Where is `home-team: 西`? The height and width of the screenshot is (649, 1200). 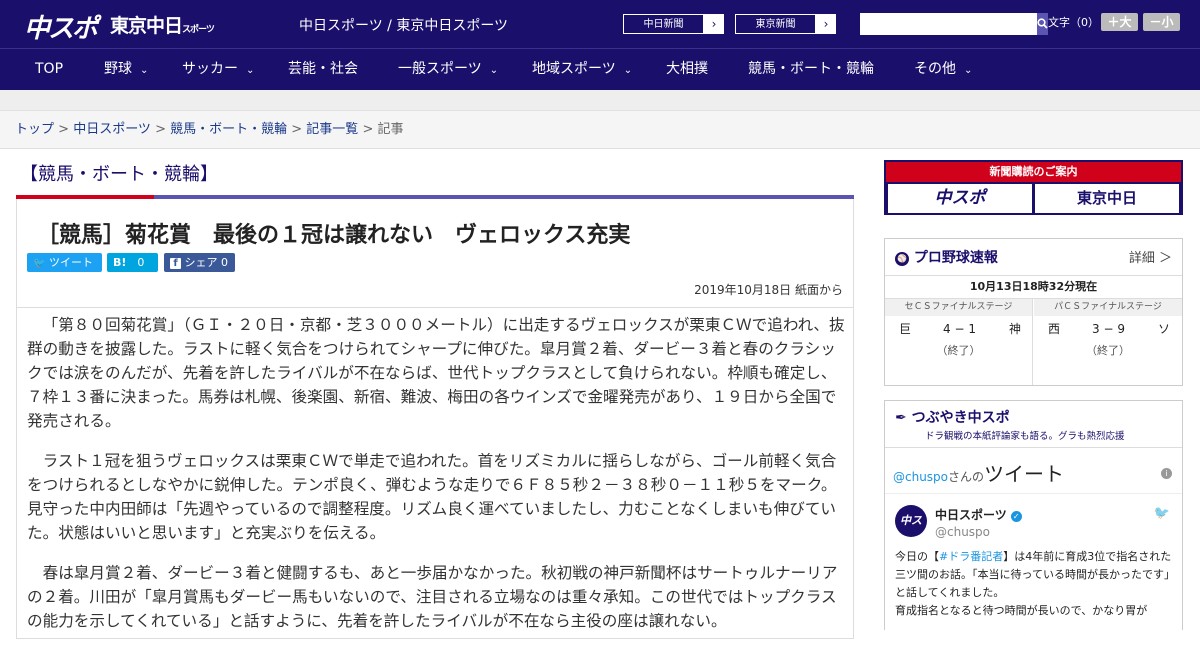 home-team: 西 is located at coordinates (1054, 329).